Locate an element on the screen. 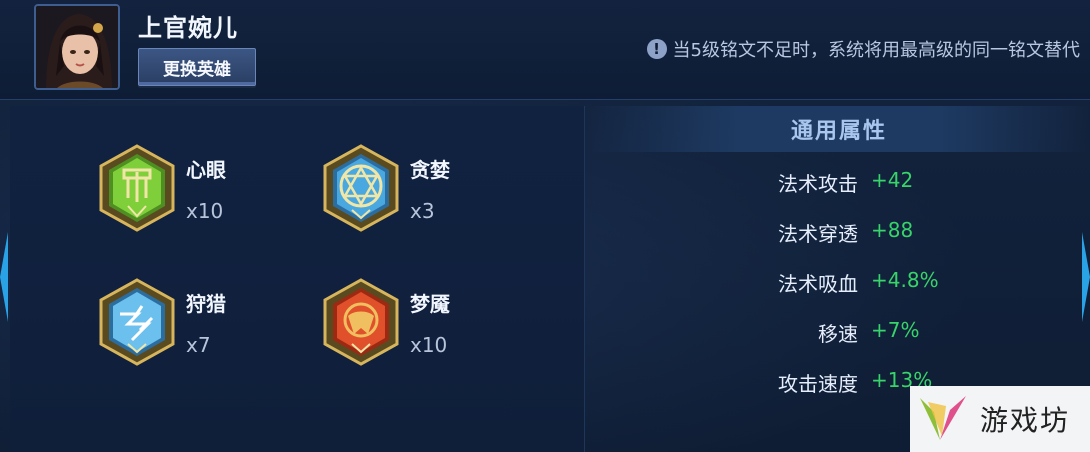  stat-value: +88 is located at coordinates (892, 230).